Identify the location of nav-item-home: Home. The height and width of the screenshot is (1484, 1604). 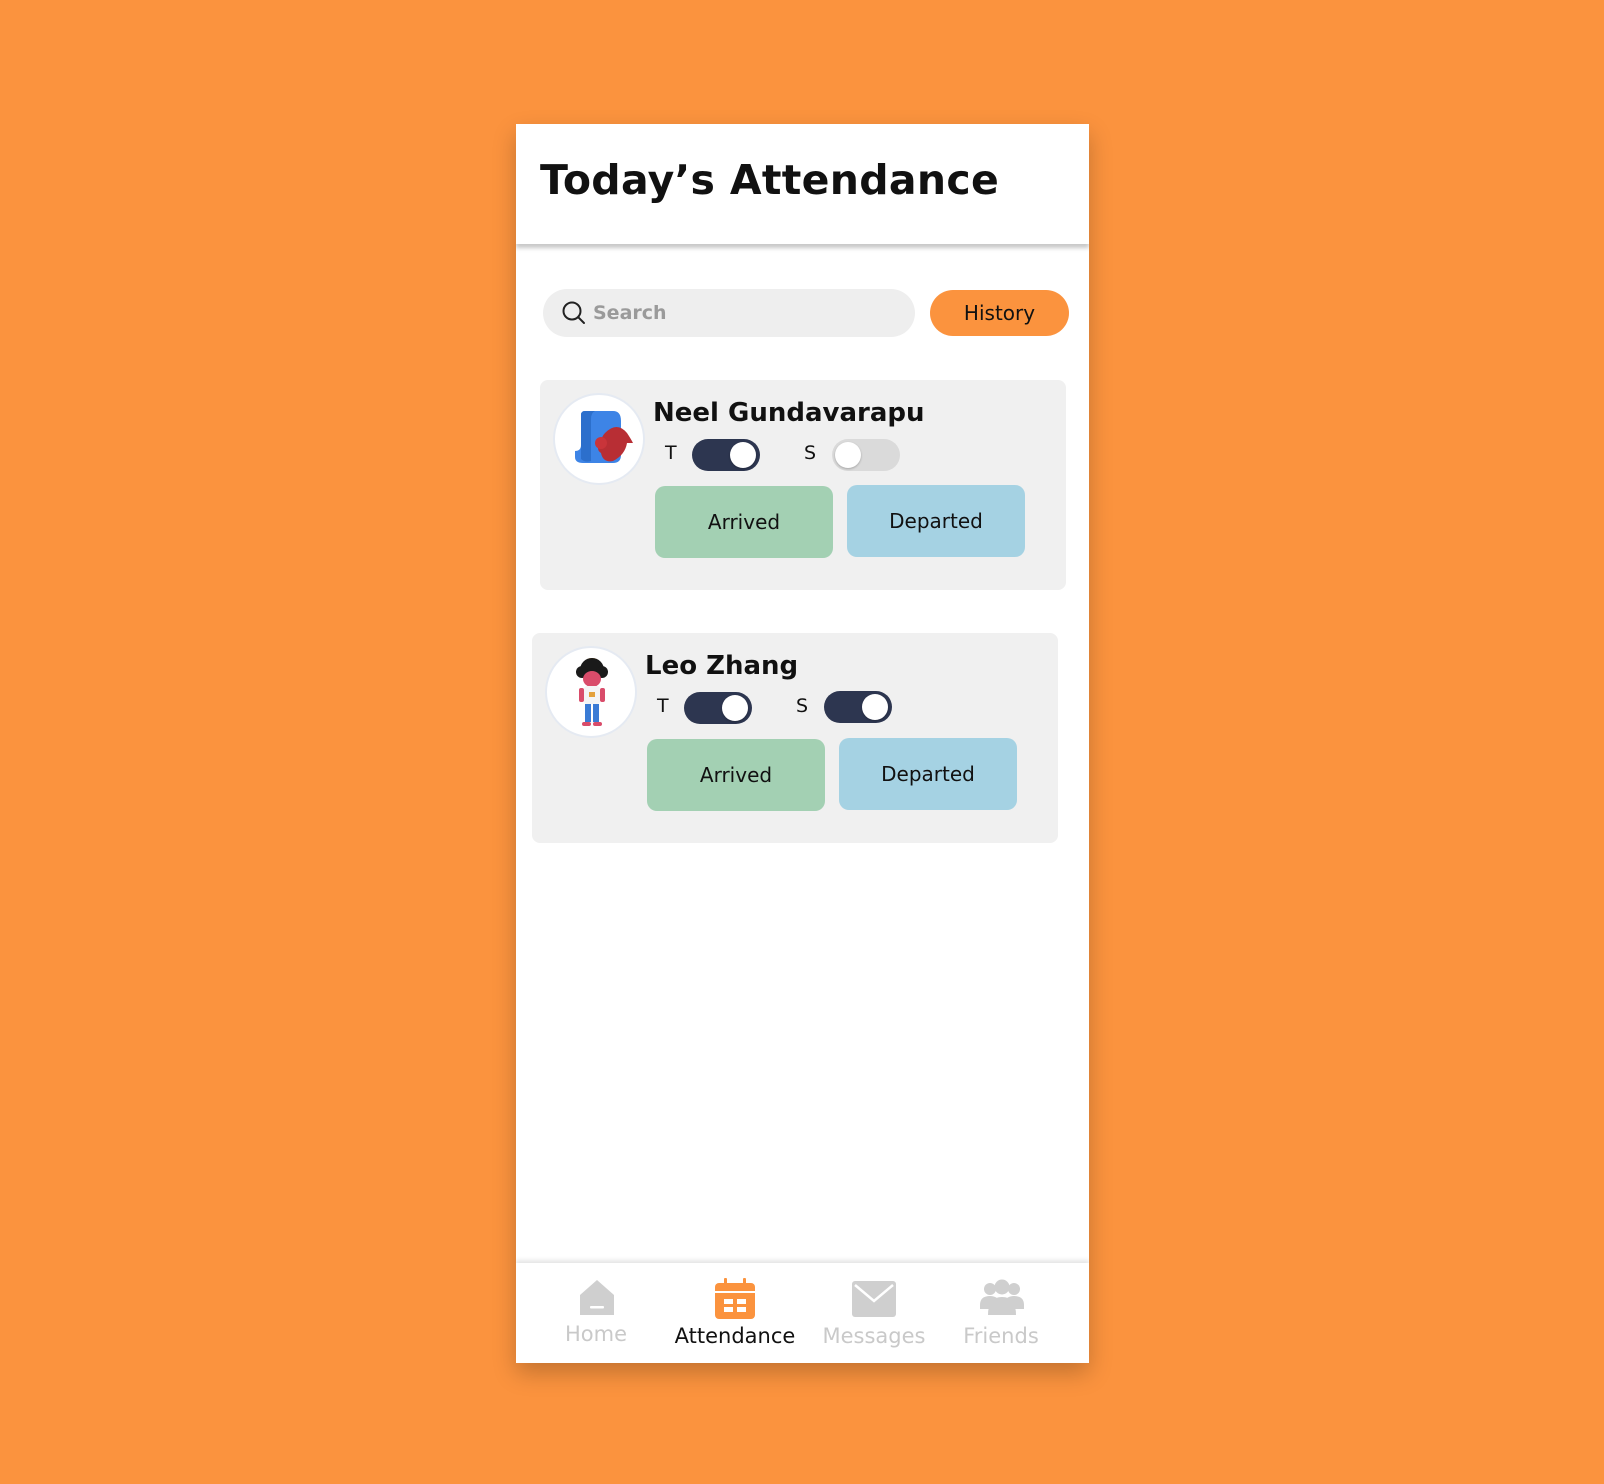
(596, 1313).